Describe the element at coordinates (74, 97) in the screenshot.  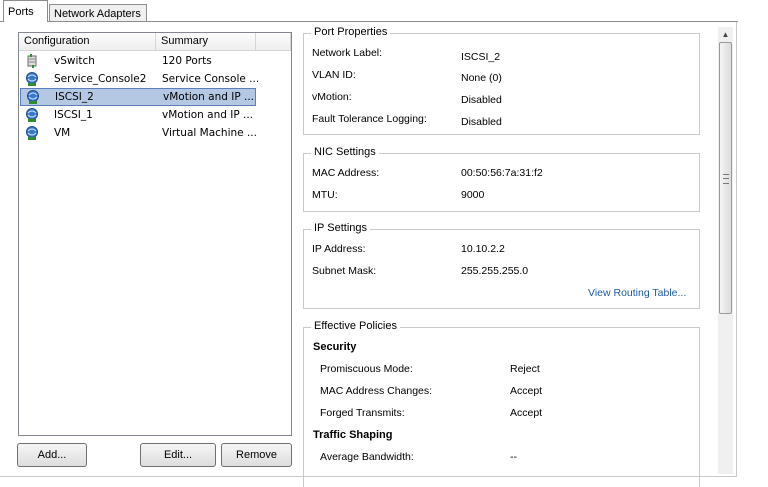
I see `row-configuration: ISCSI_2` at that location.